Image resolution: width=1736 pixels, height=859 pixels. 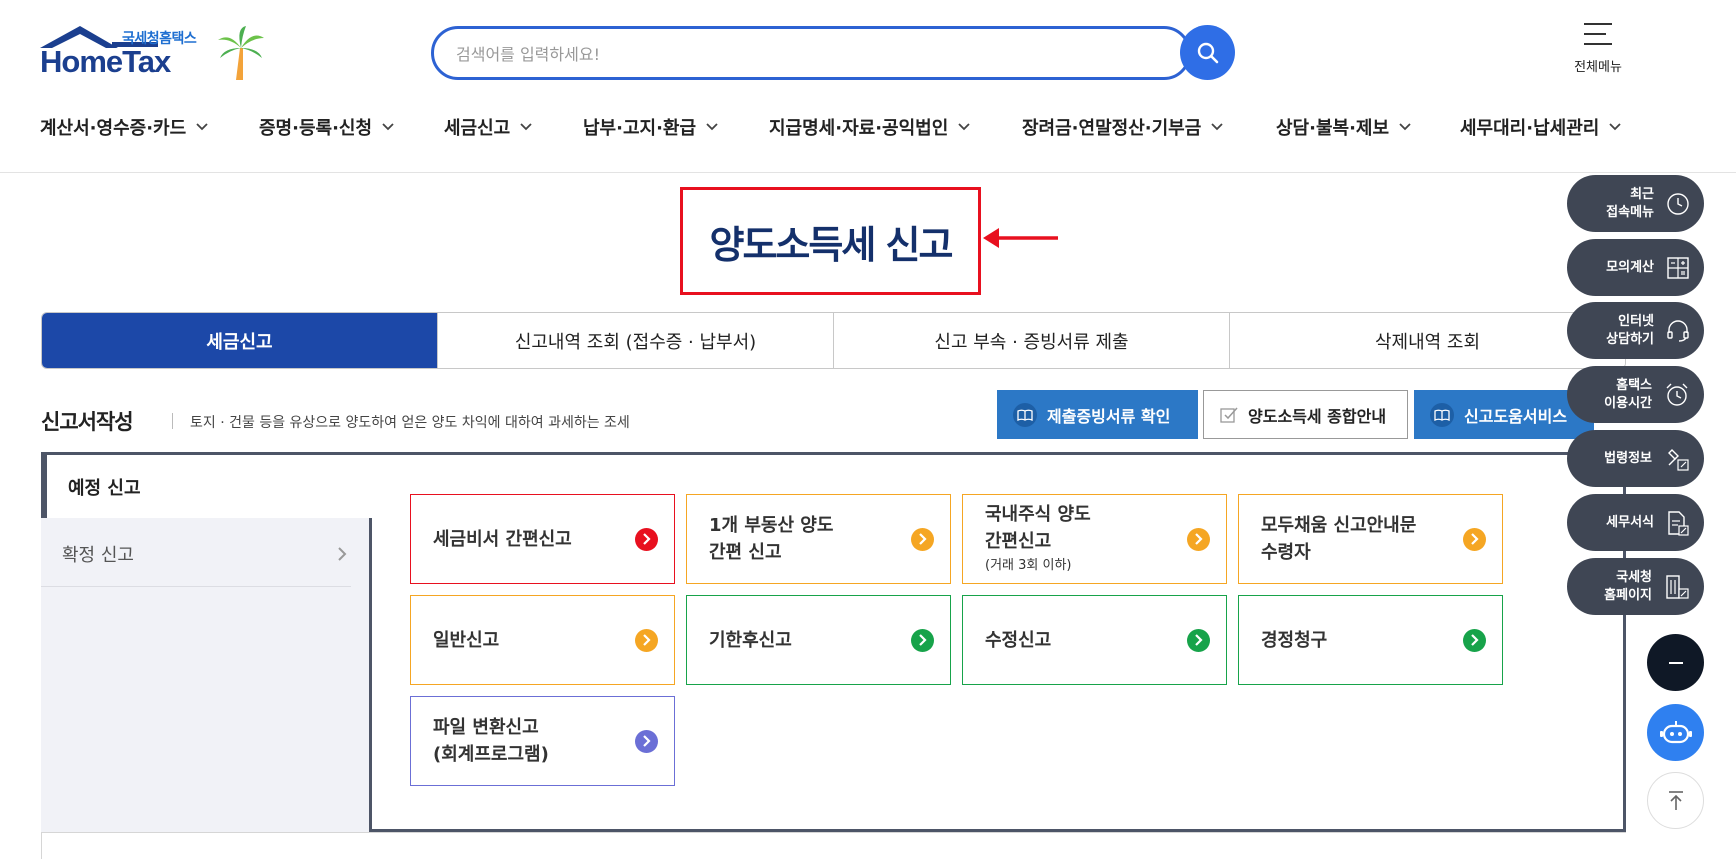 I want to click on tab-tax-report: 세금신고, so click(x=239, y=340).